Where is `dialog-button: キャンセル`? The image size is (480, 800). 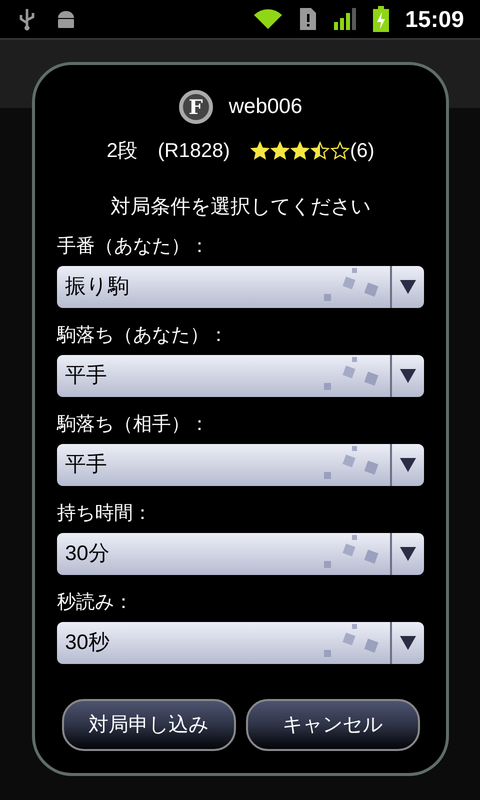
dialog-button: キャンセル is located at coordinates (333, 725).